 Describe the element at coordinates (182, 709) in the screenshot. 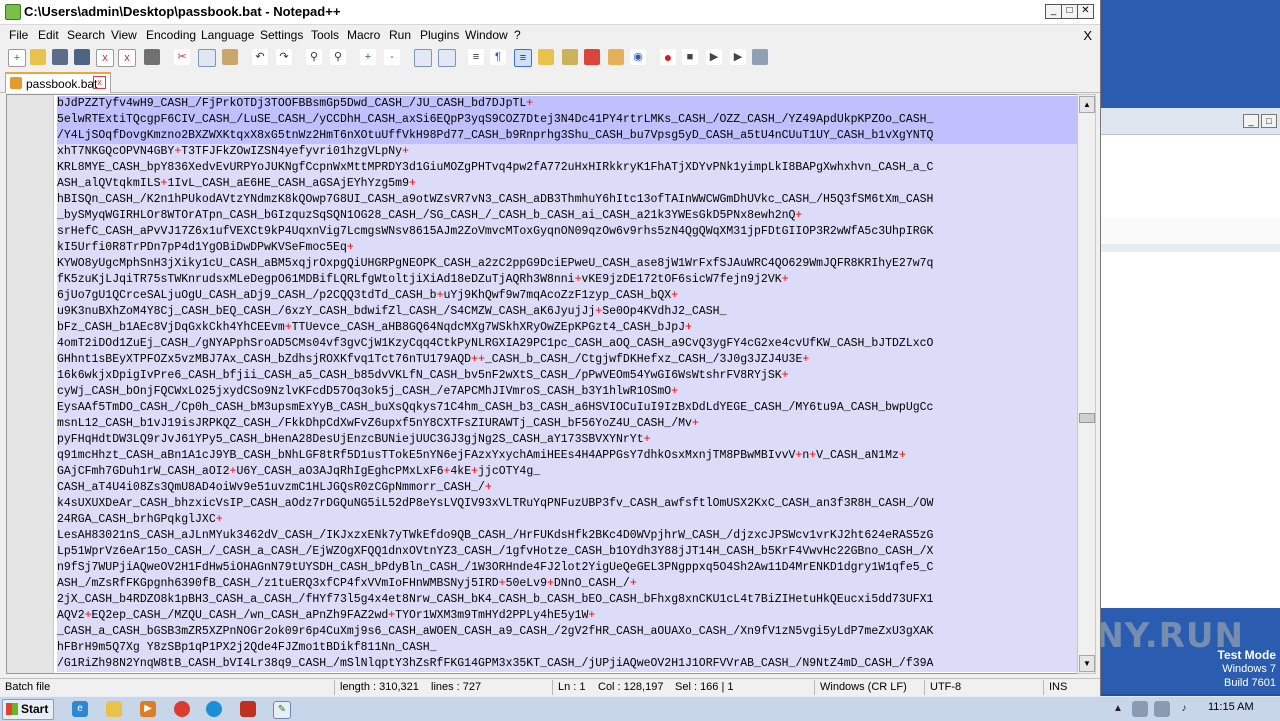

I see `chrome-icon` at that location.